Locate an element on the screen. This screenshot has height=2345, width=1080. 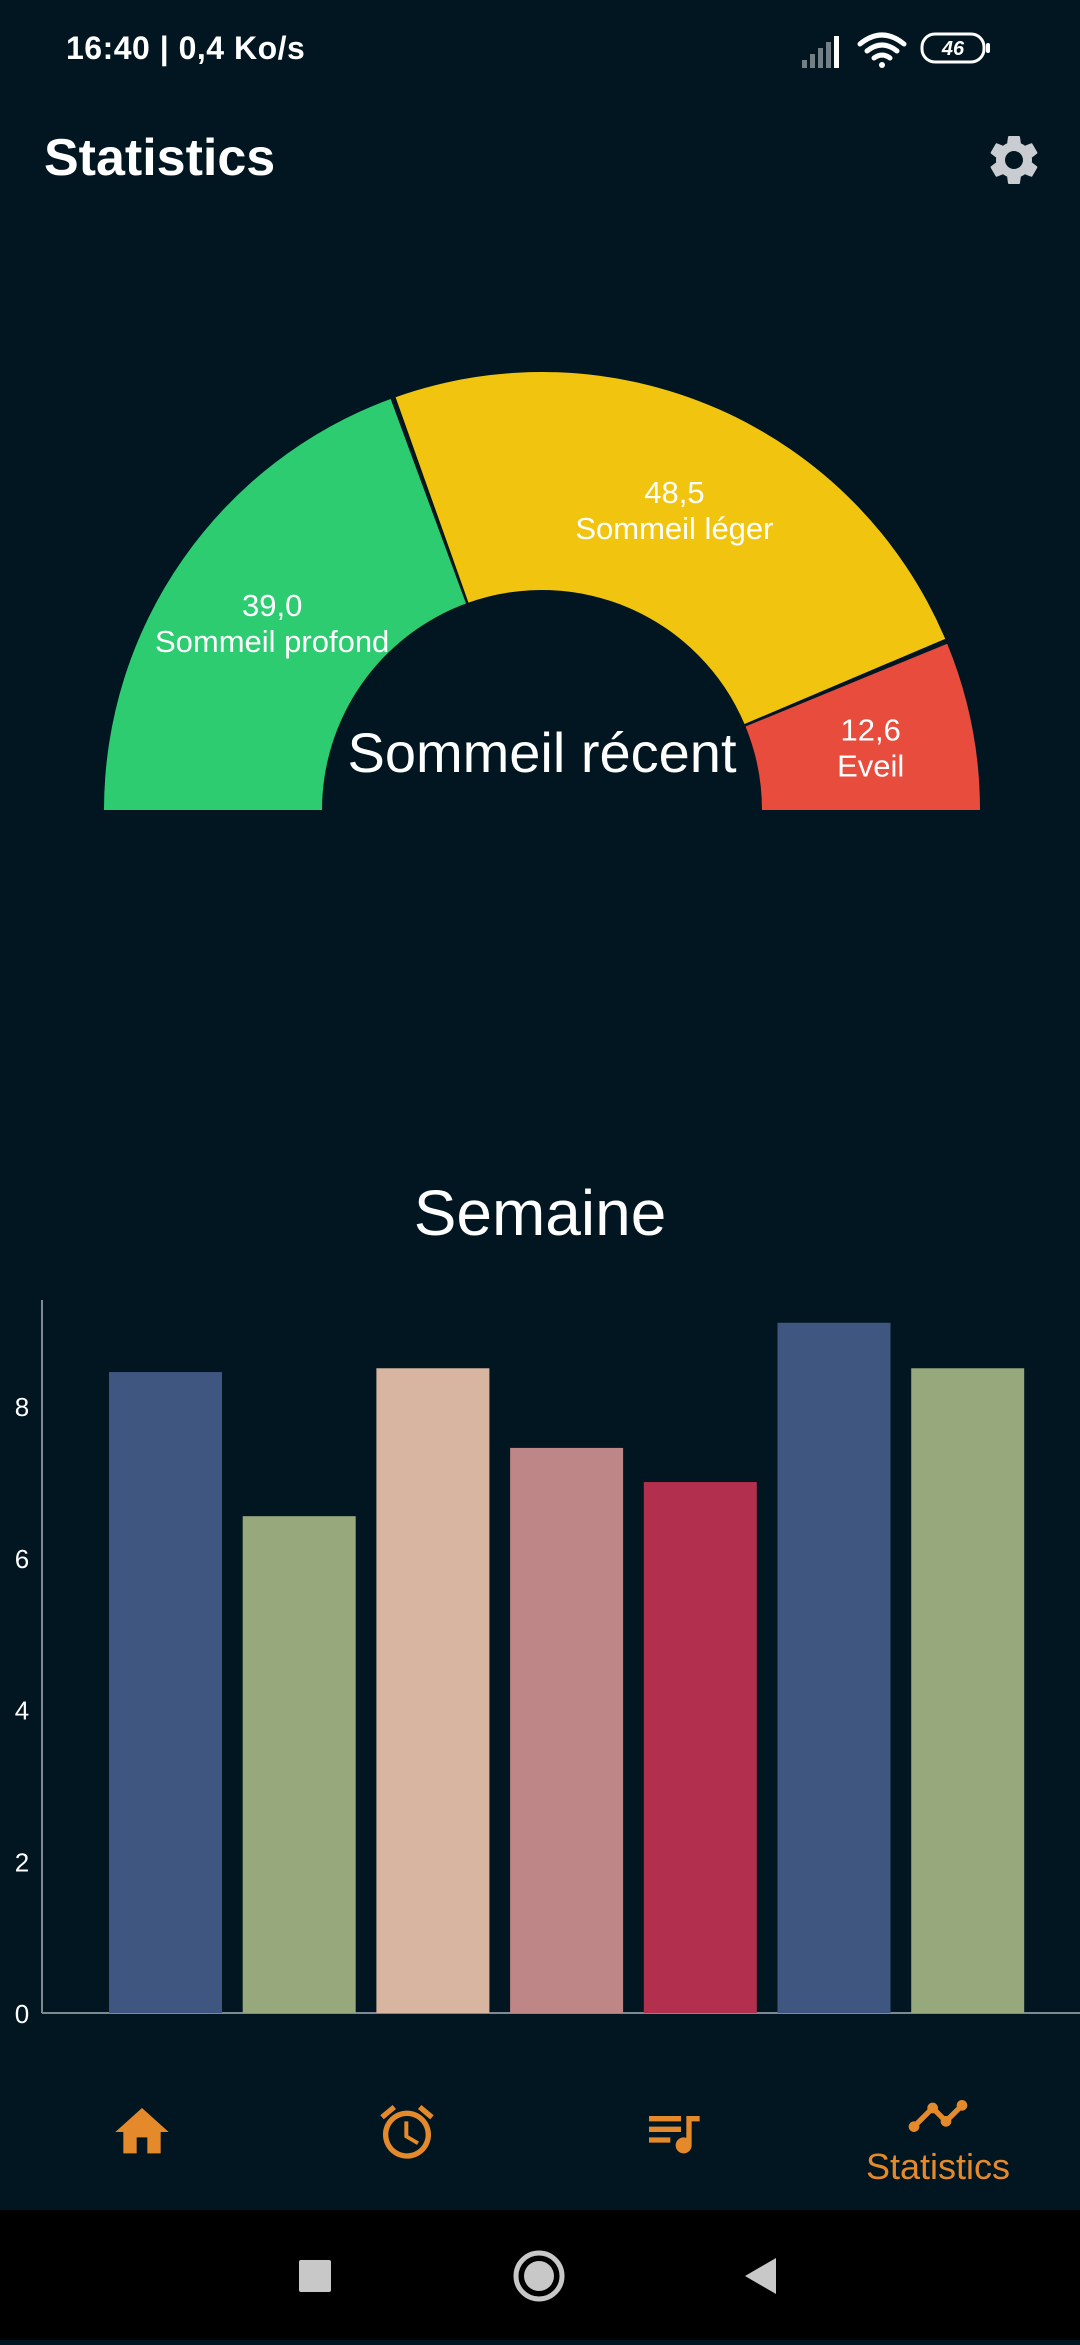
app-bar: Statistics is located at coordinates (540, 160).